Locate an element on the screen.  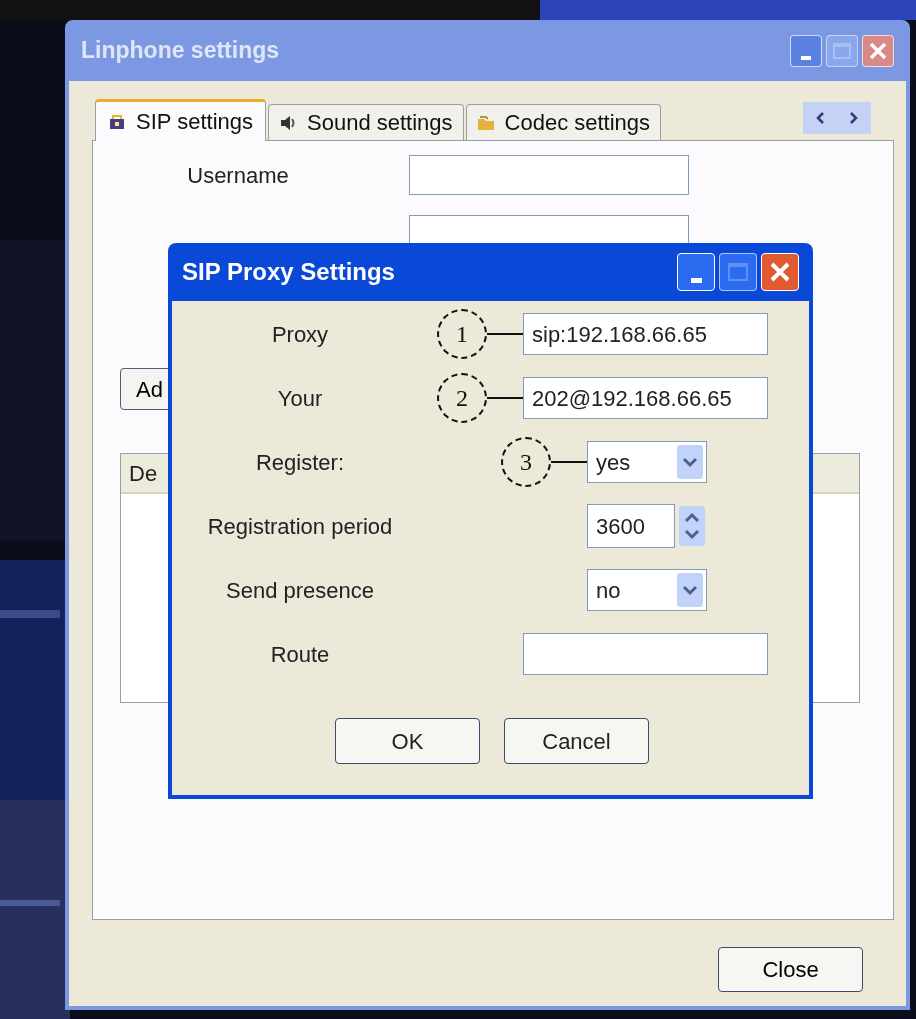
tab: Codec settings is located at coordinates (563, 122).